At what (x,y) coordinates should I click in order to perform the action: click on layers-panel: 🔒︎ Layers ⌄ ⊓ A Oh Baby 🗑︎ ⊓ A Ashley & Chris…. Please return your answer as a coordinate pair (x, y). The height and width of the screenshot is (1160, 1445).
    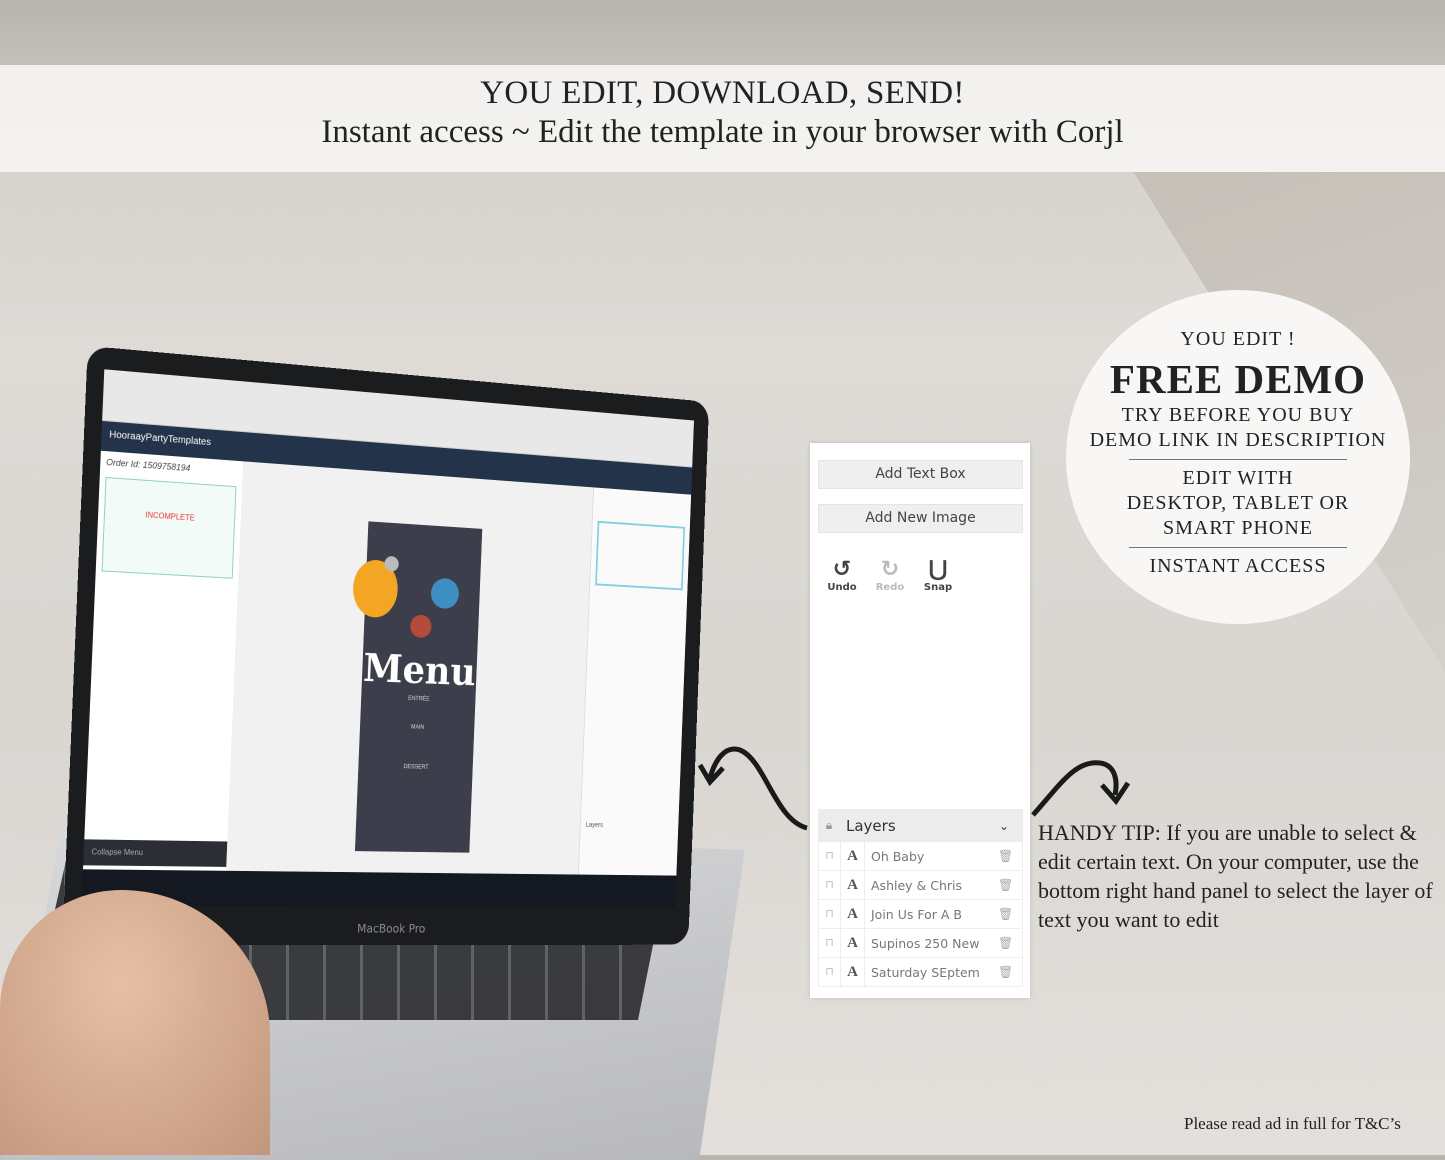
    Looking at the image, I should click on (920, 898).